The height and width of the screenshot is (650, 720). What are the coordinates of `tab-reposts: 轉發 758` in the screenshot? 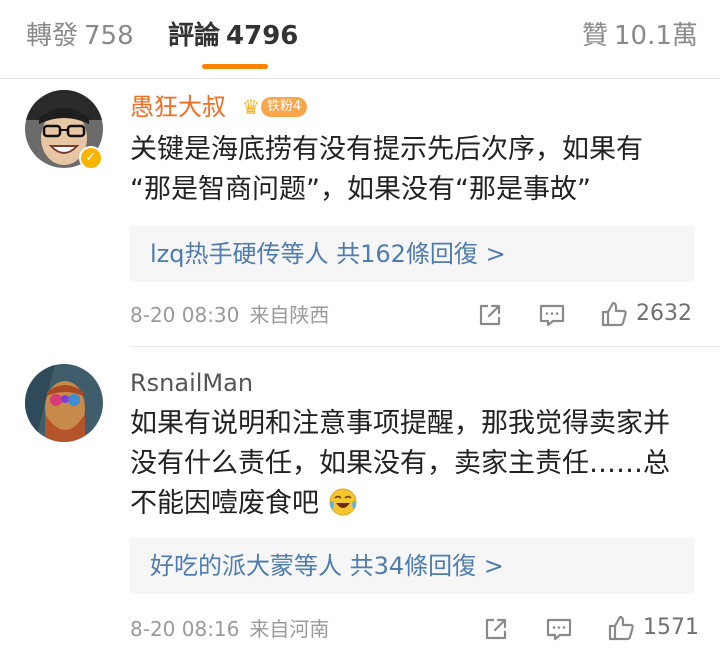 It's located at (80, 36).